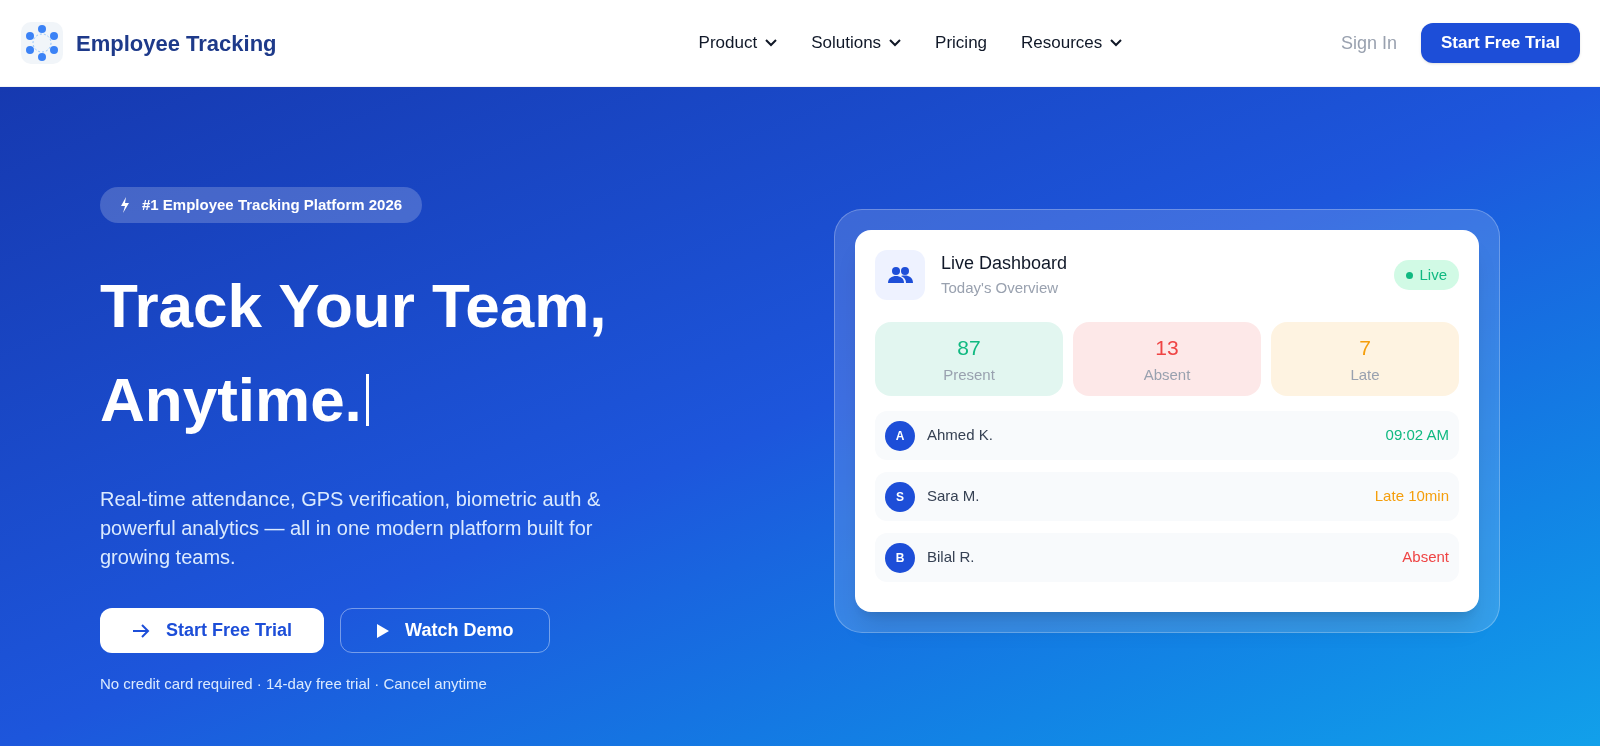  Describe the element at coordinates (1167, 348) in the screenshot. I see `stat-value: 13` at that location.